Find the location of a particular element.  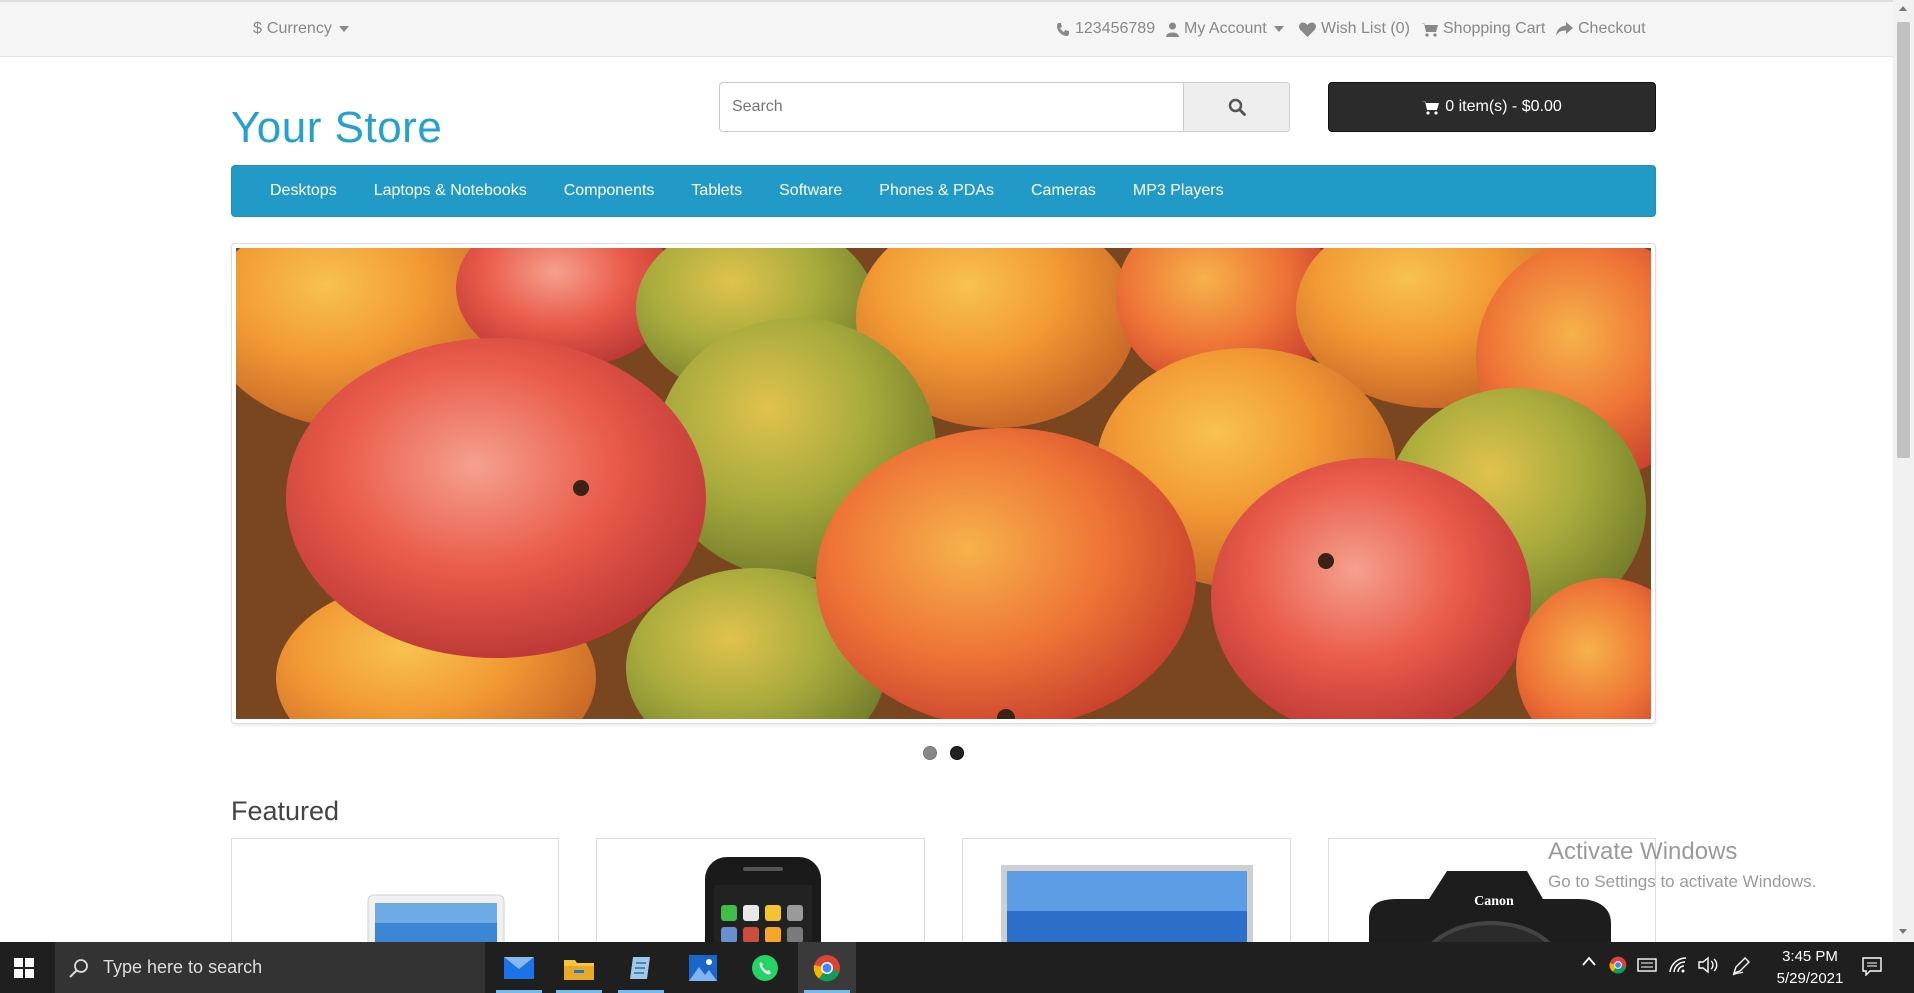

speaker-icon is located at coordinates (1708, 965).